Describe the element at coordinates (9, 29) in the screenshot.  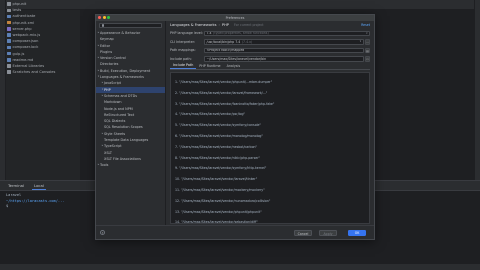
I see `php-file-icon` at that location.